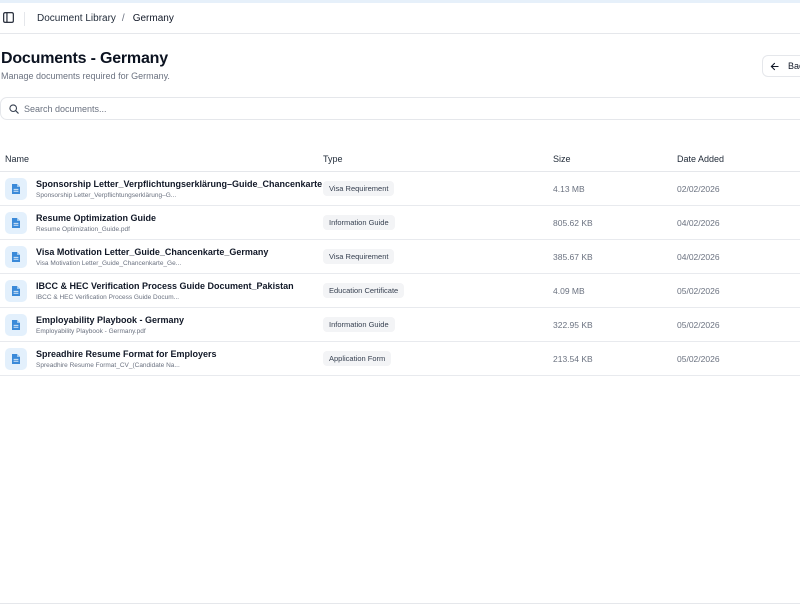  What do you see at coordinates (333, 159) in the screenshot?
I see `header-type: Type` at bounding box center [333, 159].